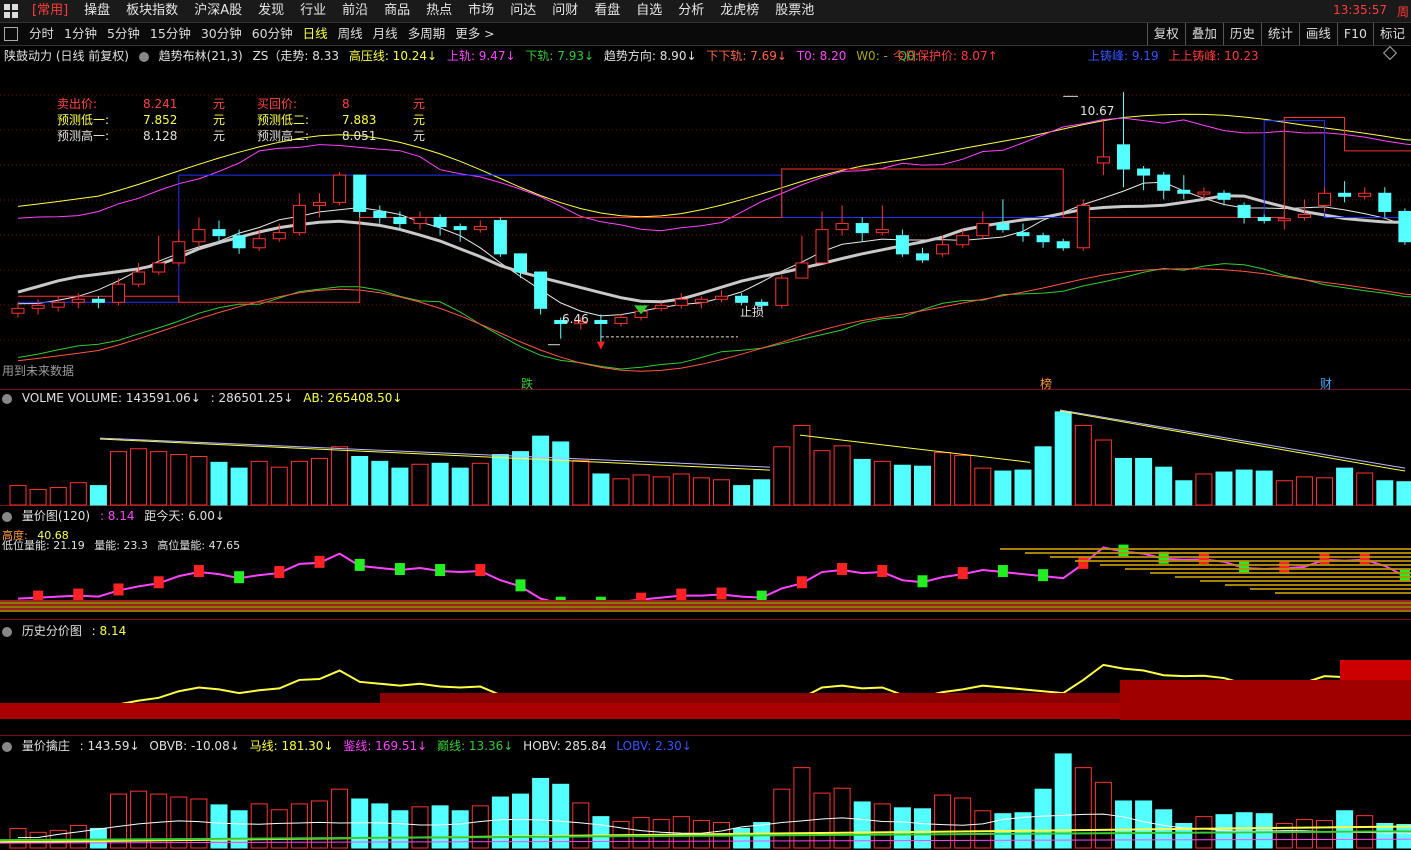 The image size is (1411, 850). Describe the element at coordinates (43, 545) in the screenshot. I see `lp-low-energy: 低位量能: 21.19` at that location.